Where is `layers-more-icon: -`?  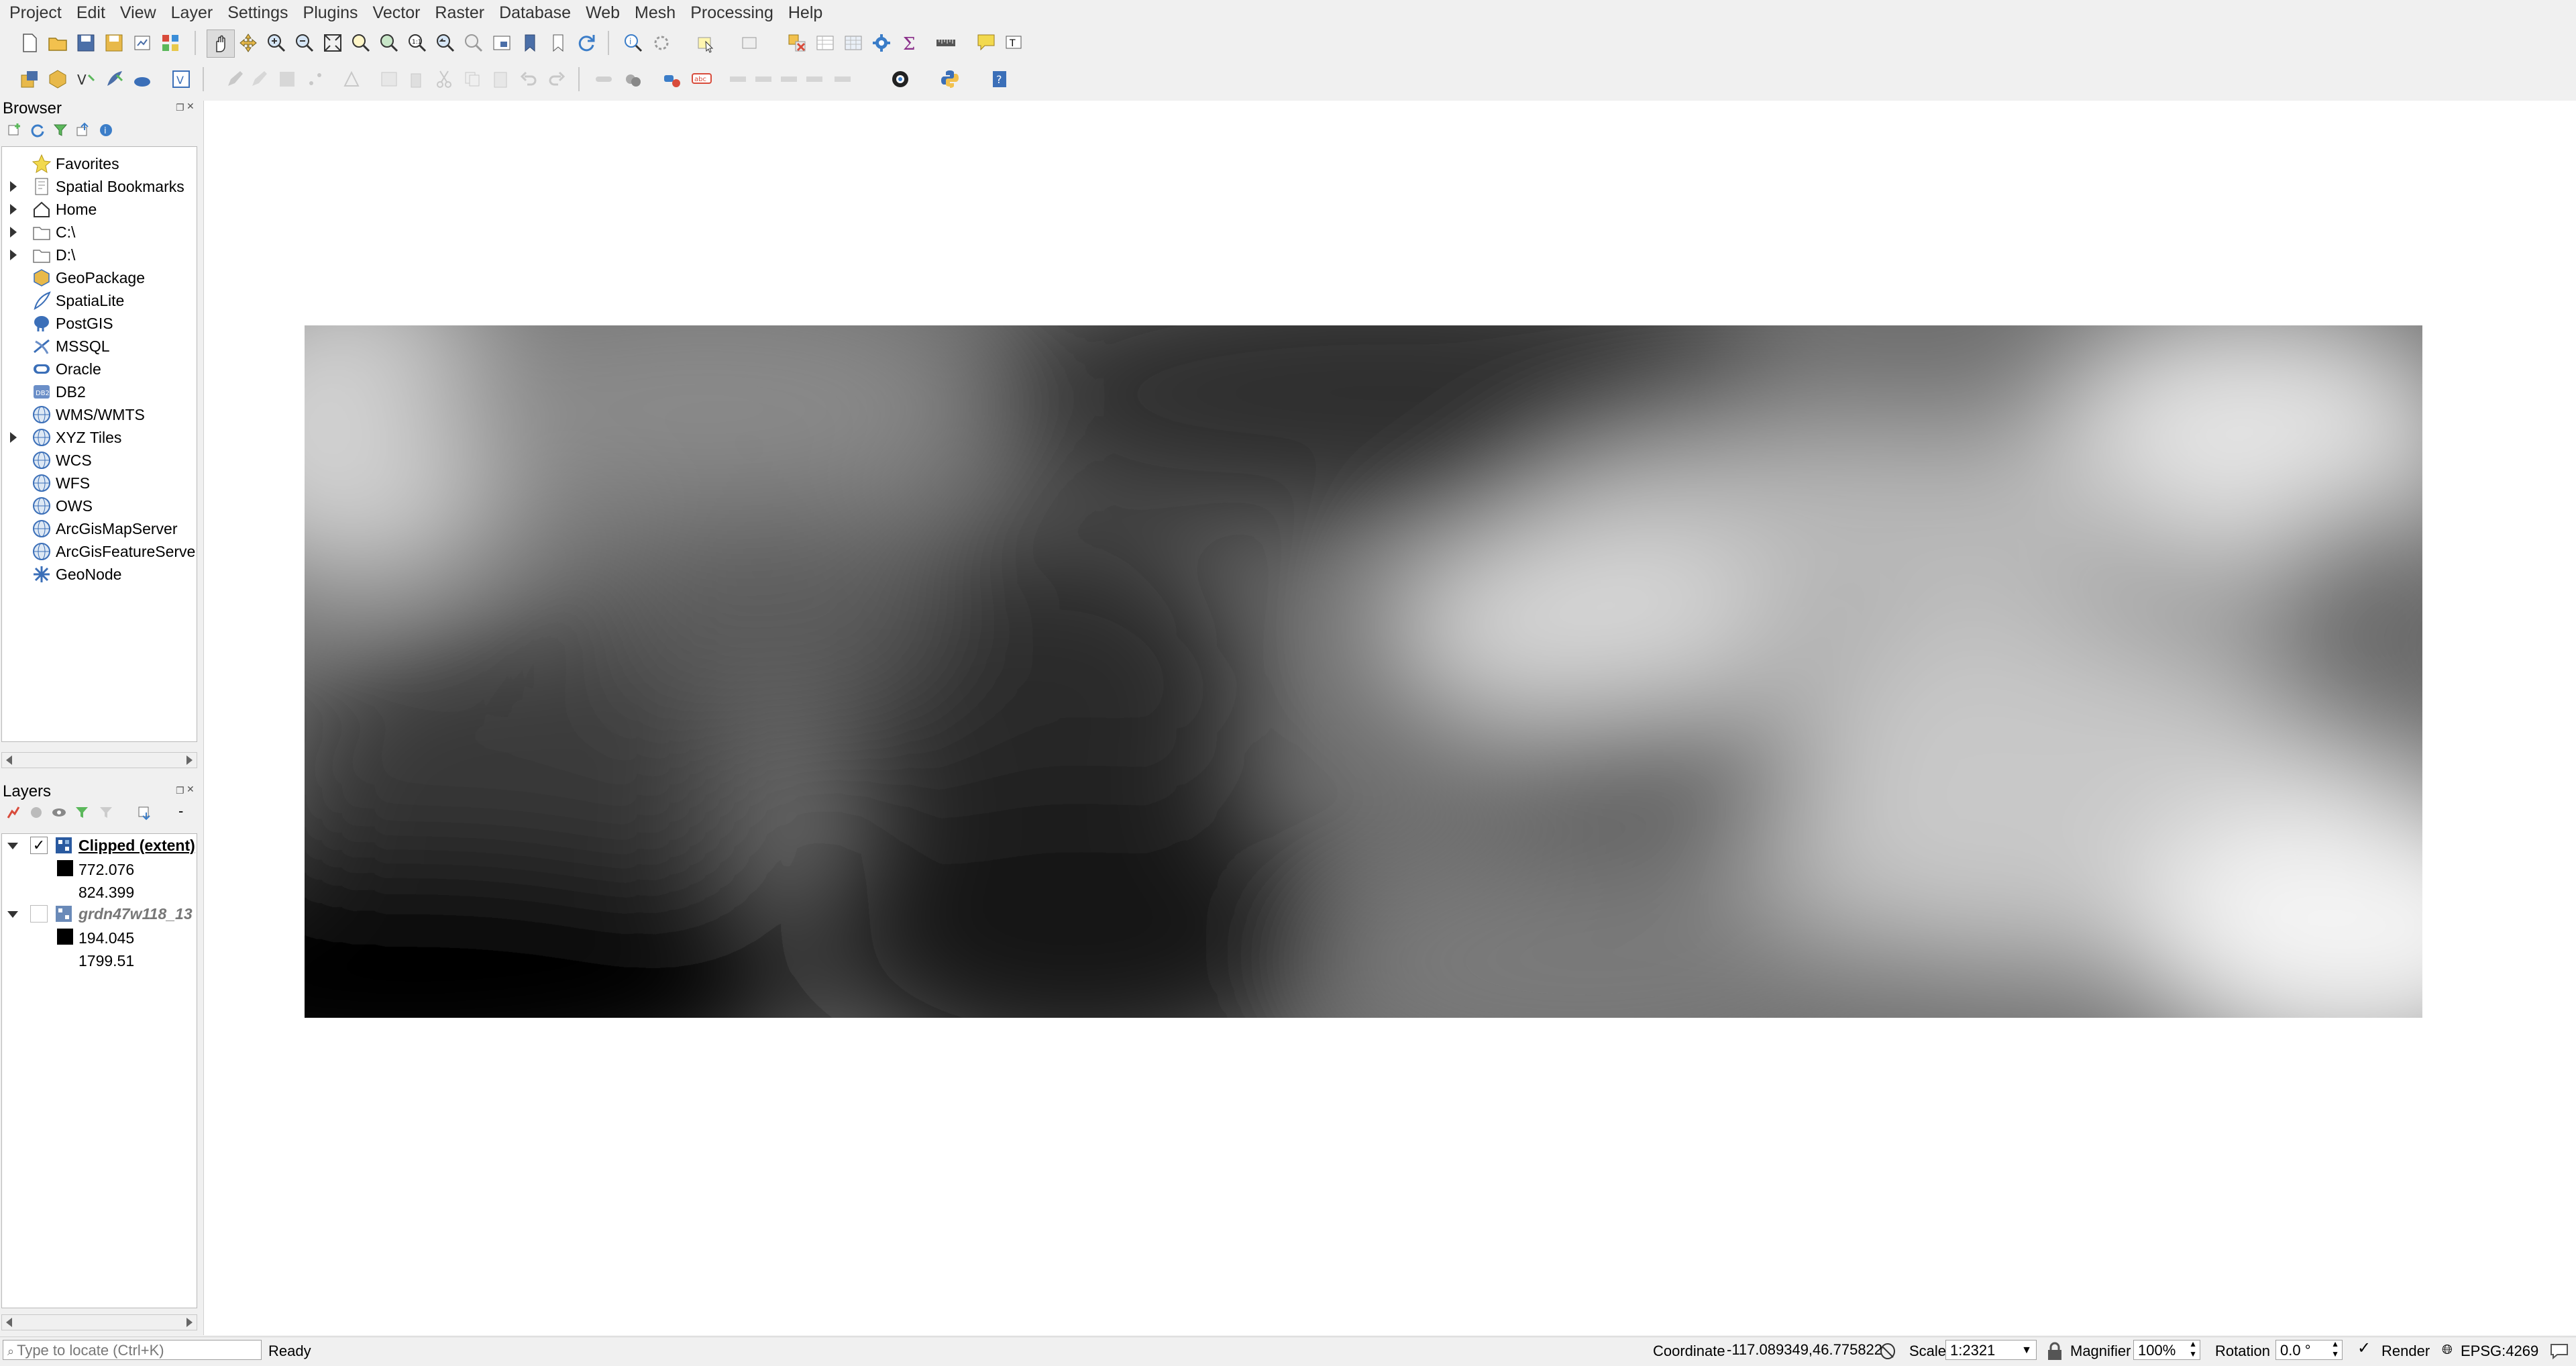 layers-more-icon: - is located at coordinates (180, 811).